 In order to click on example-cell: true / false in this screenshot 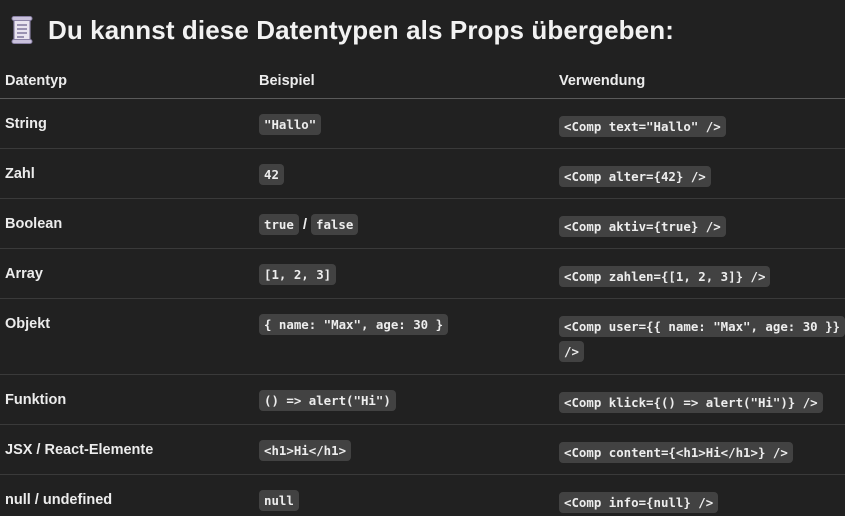, I will do `click(309, 224)`.